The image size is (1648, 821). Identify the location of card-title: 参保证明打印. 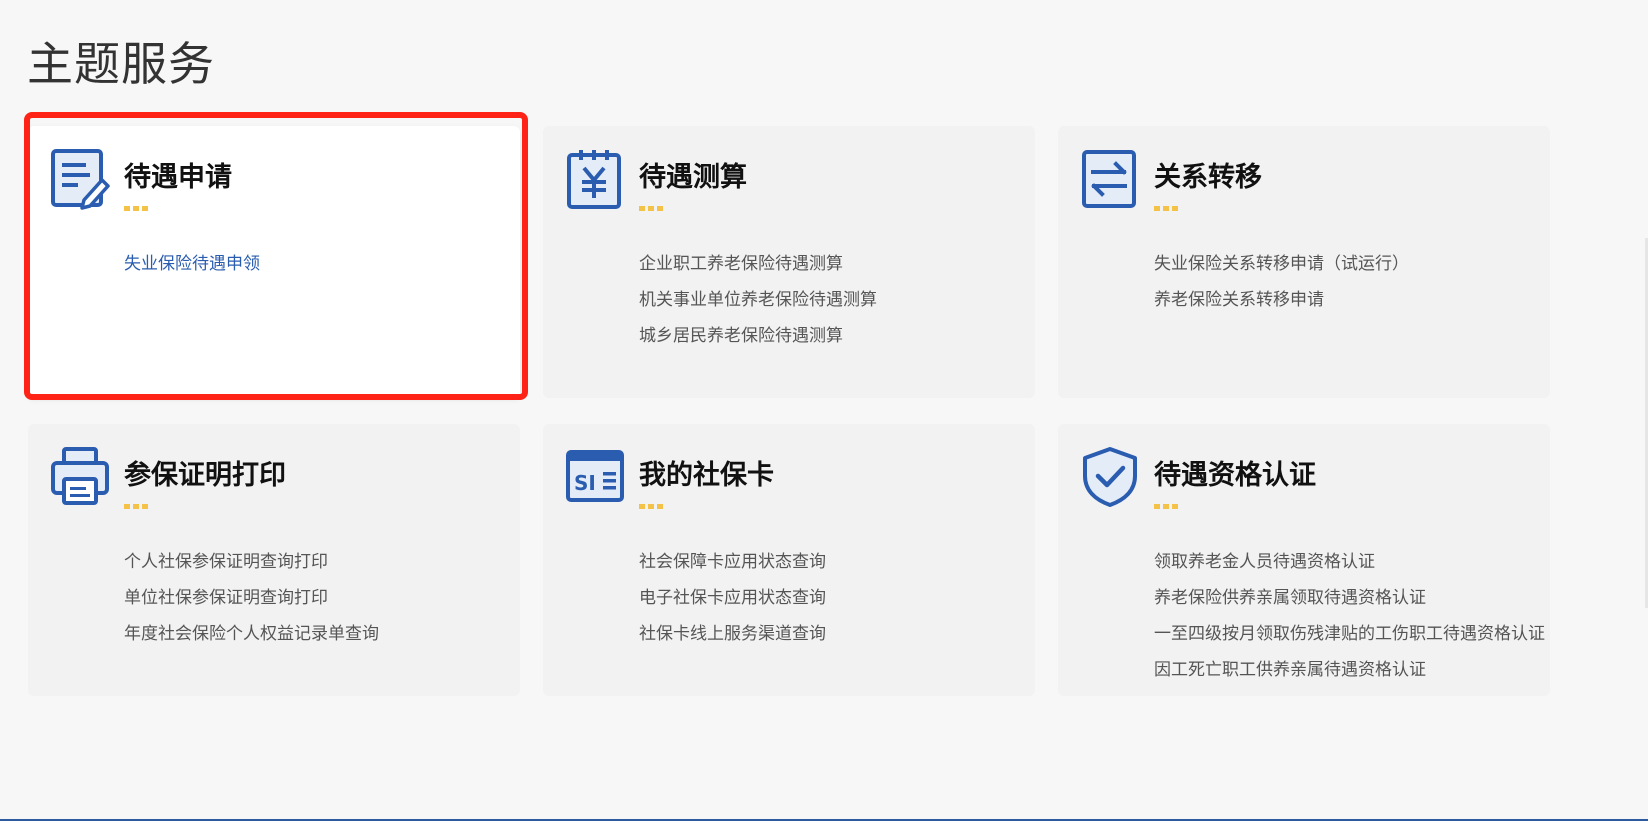
(205, 475).